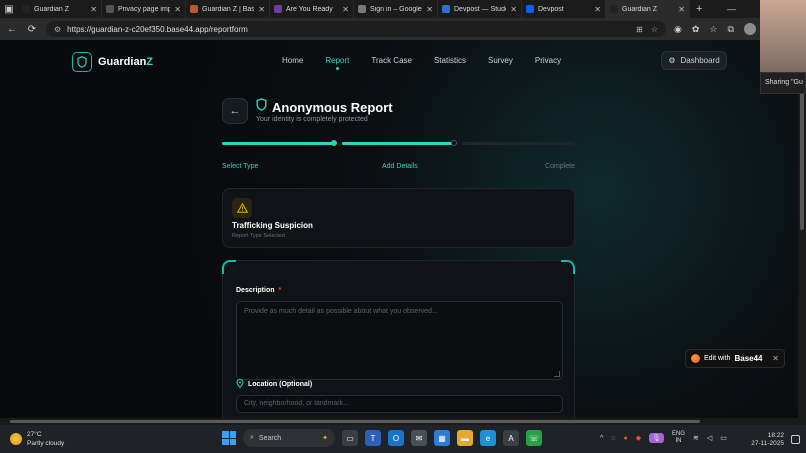  I want to click on outlook-icon: O, so click(396, 438).